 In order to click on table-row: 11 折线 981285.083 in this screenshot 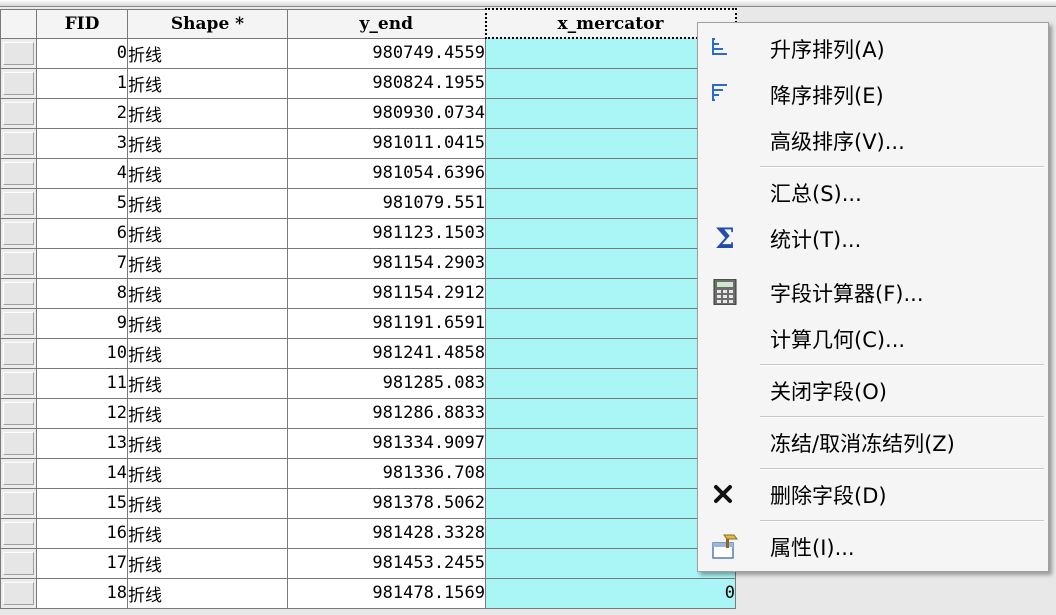, I will do `click(368, 383)`.